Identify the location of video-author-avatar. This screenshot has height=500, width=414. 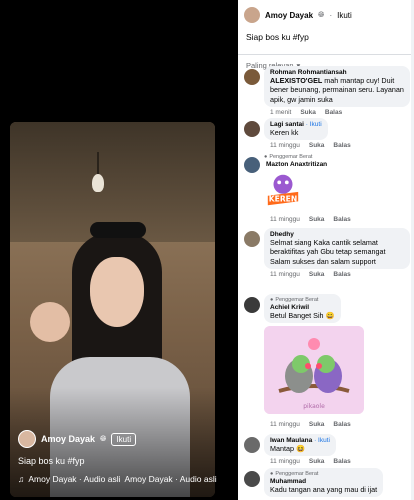
(27, 439).